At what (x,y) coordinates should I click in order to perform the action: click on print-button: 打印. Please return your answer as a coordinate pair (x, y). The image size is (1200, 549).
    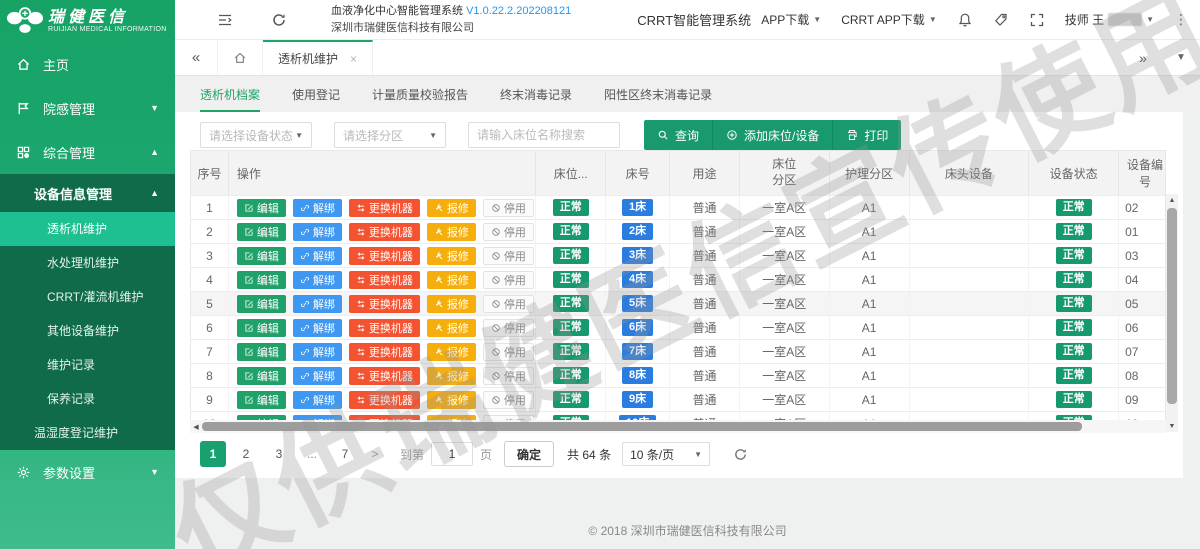
    Looking at the image, I should click on (867, 135).